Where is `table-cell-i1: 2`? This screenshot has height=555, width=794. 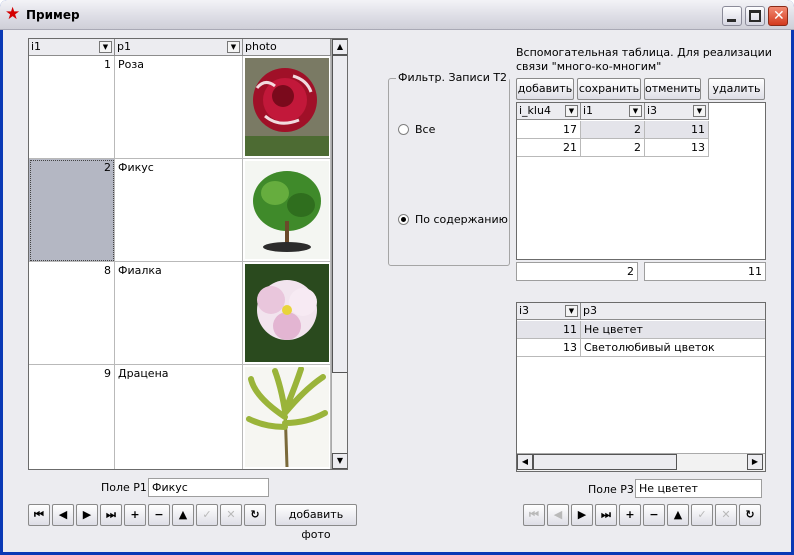 table-cell-i1: 2 is located at coordinates (72, 210).